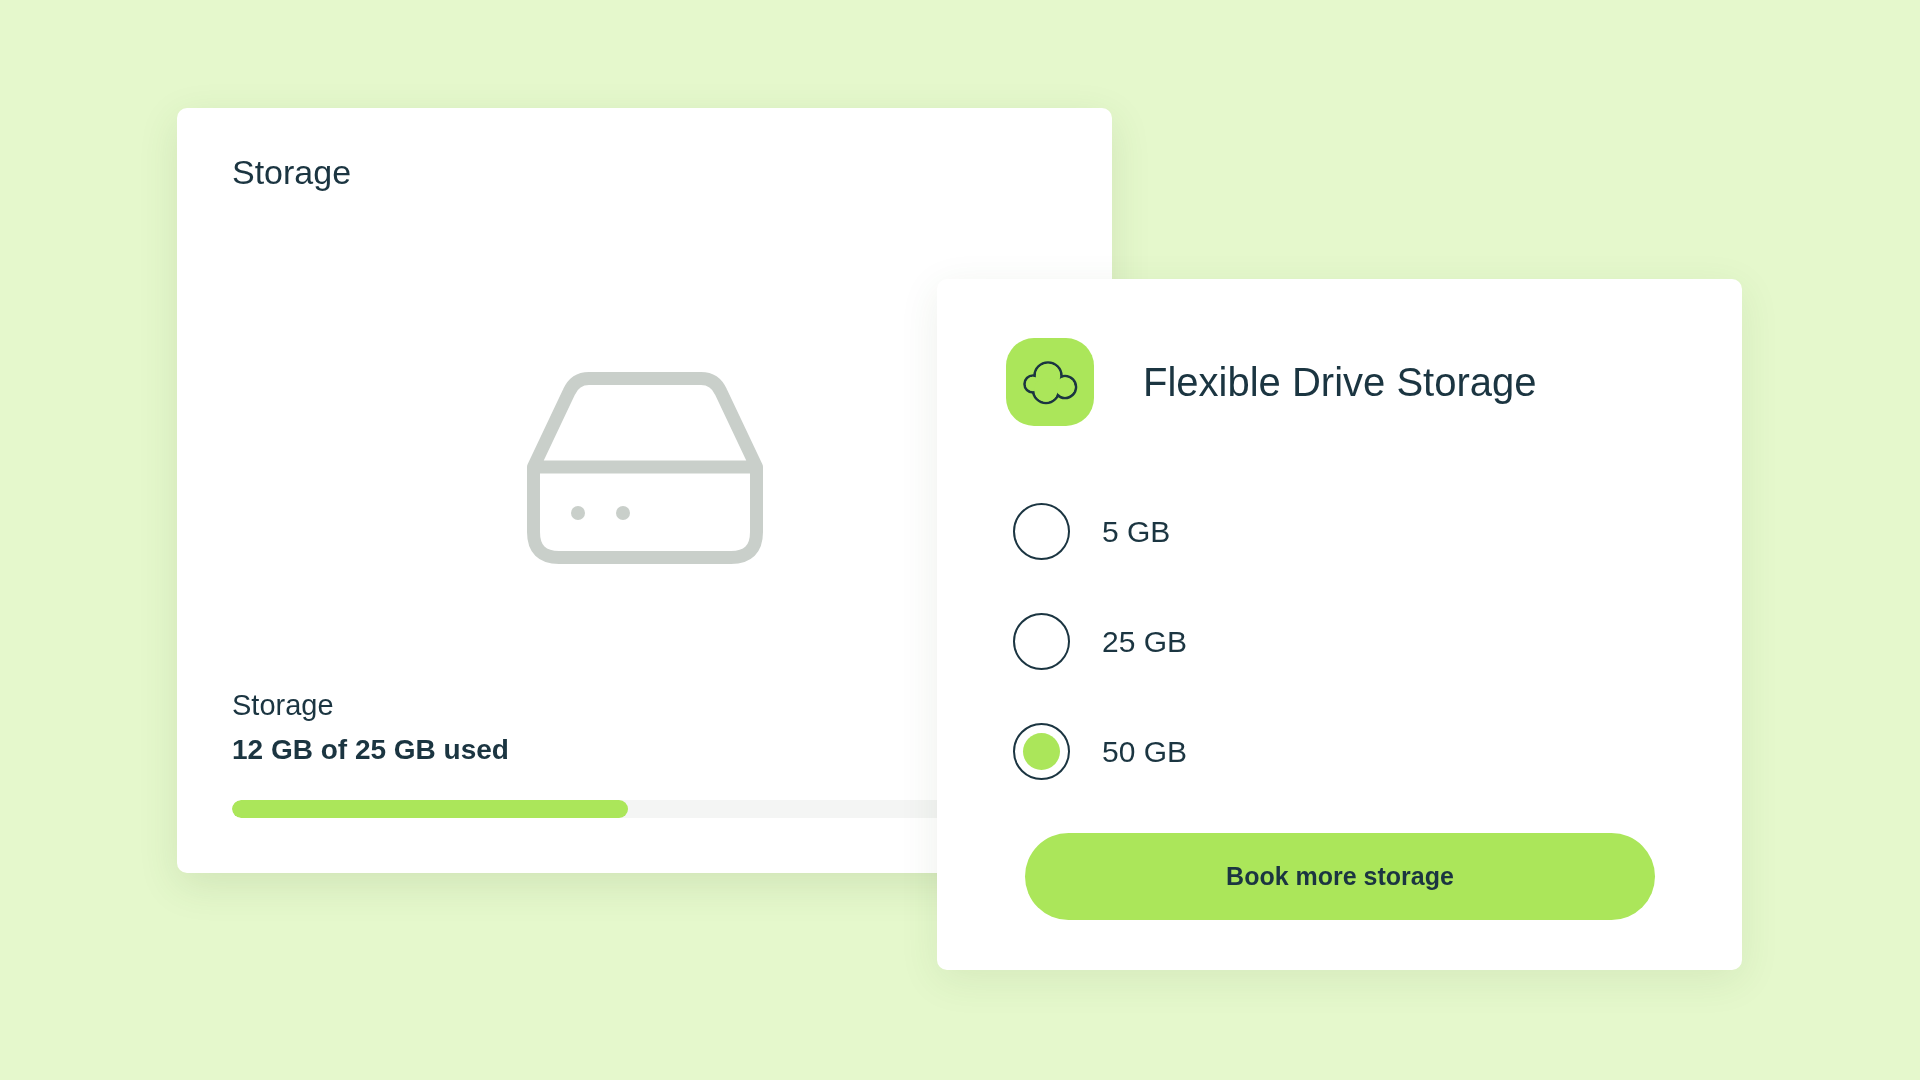 This screenshot has height=1080, width=1920. Describe the element at coordinates (292, 172) in the screenshot. I see `card-title: Storage` at that location.